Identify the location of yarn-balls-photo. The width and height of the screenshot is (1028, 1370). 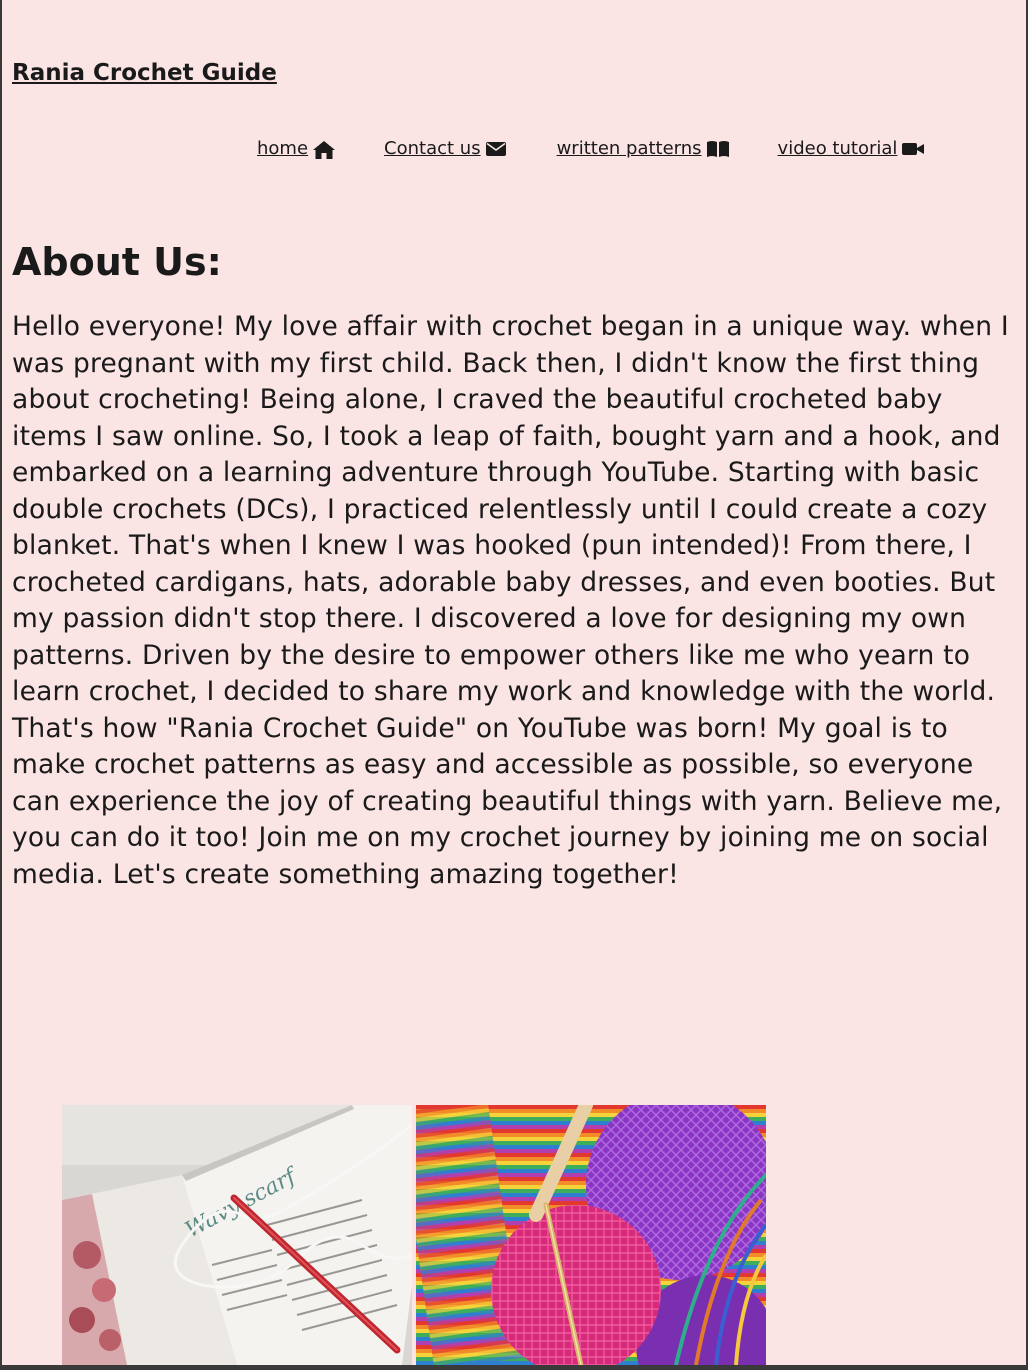
(591, 1235).